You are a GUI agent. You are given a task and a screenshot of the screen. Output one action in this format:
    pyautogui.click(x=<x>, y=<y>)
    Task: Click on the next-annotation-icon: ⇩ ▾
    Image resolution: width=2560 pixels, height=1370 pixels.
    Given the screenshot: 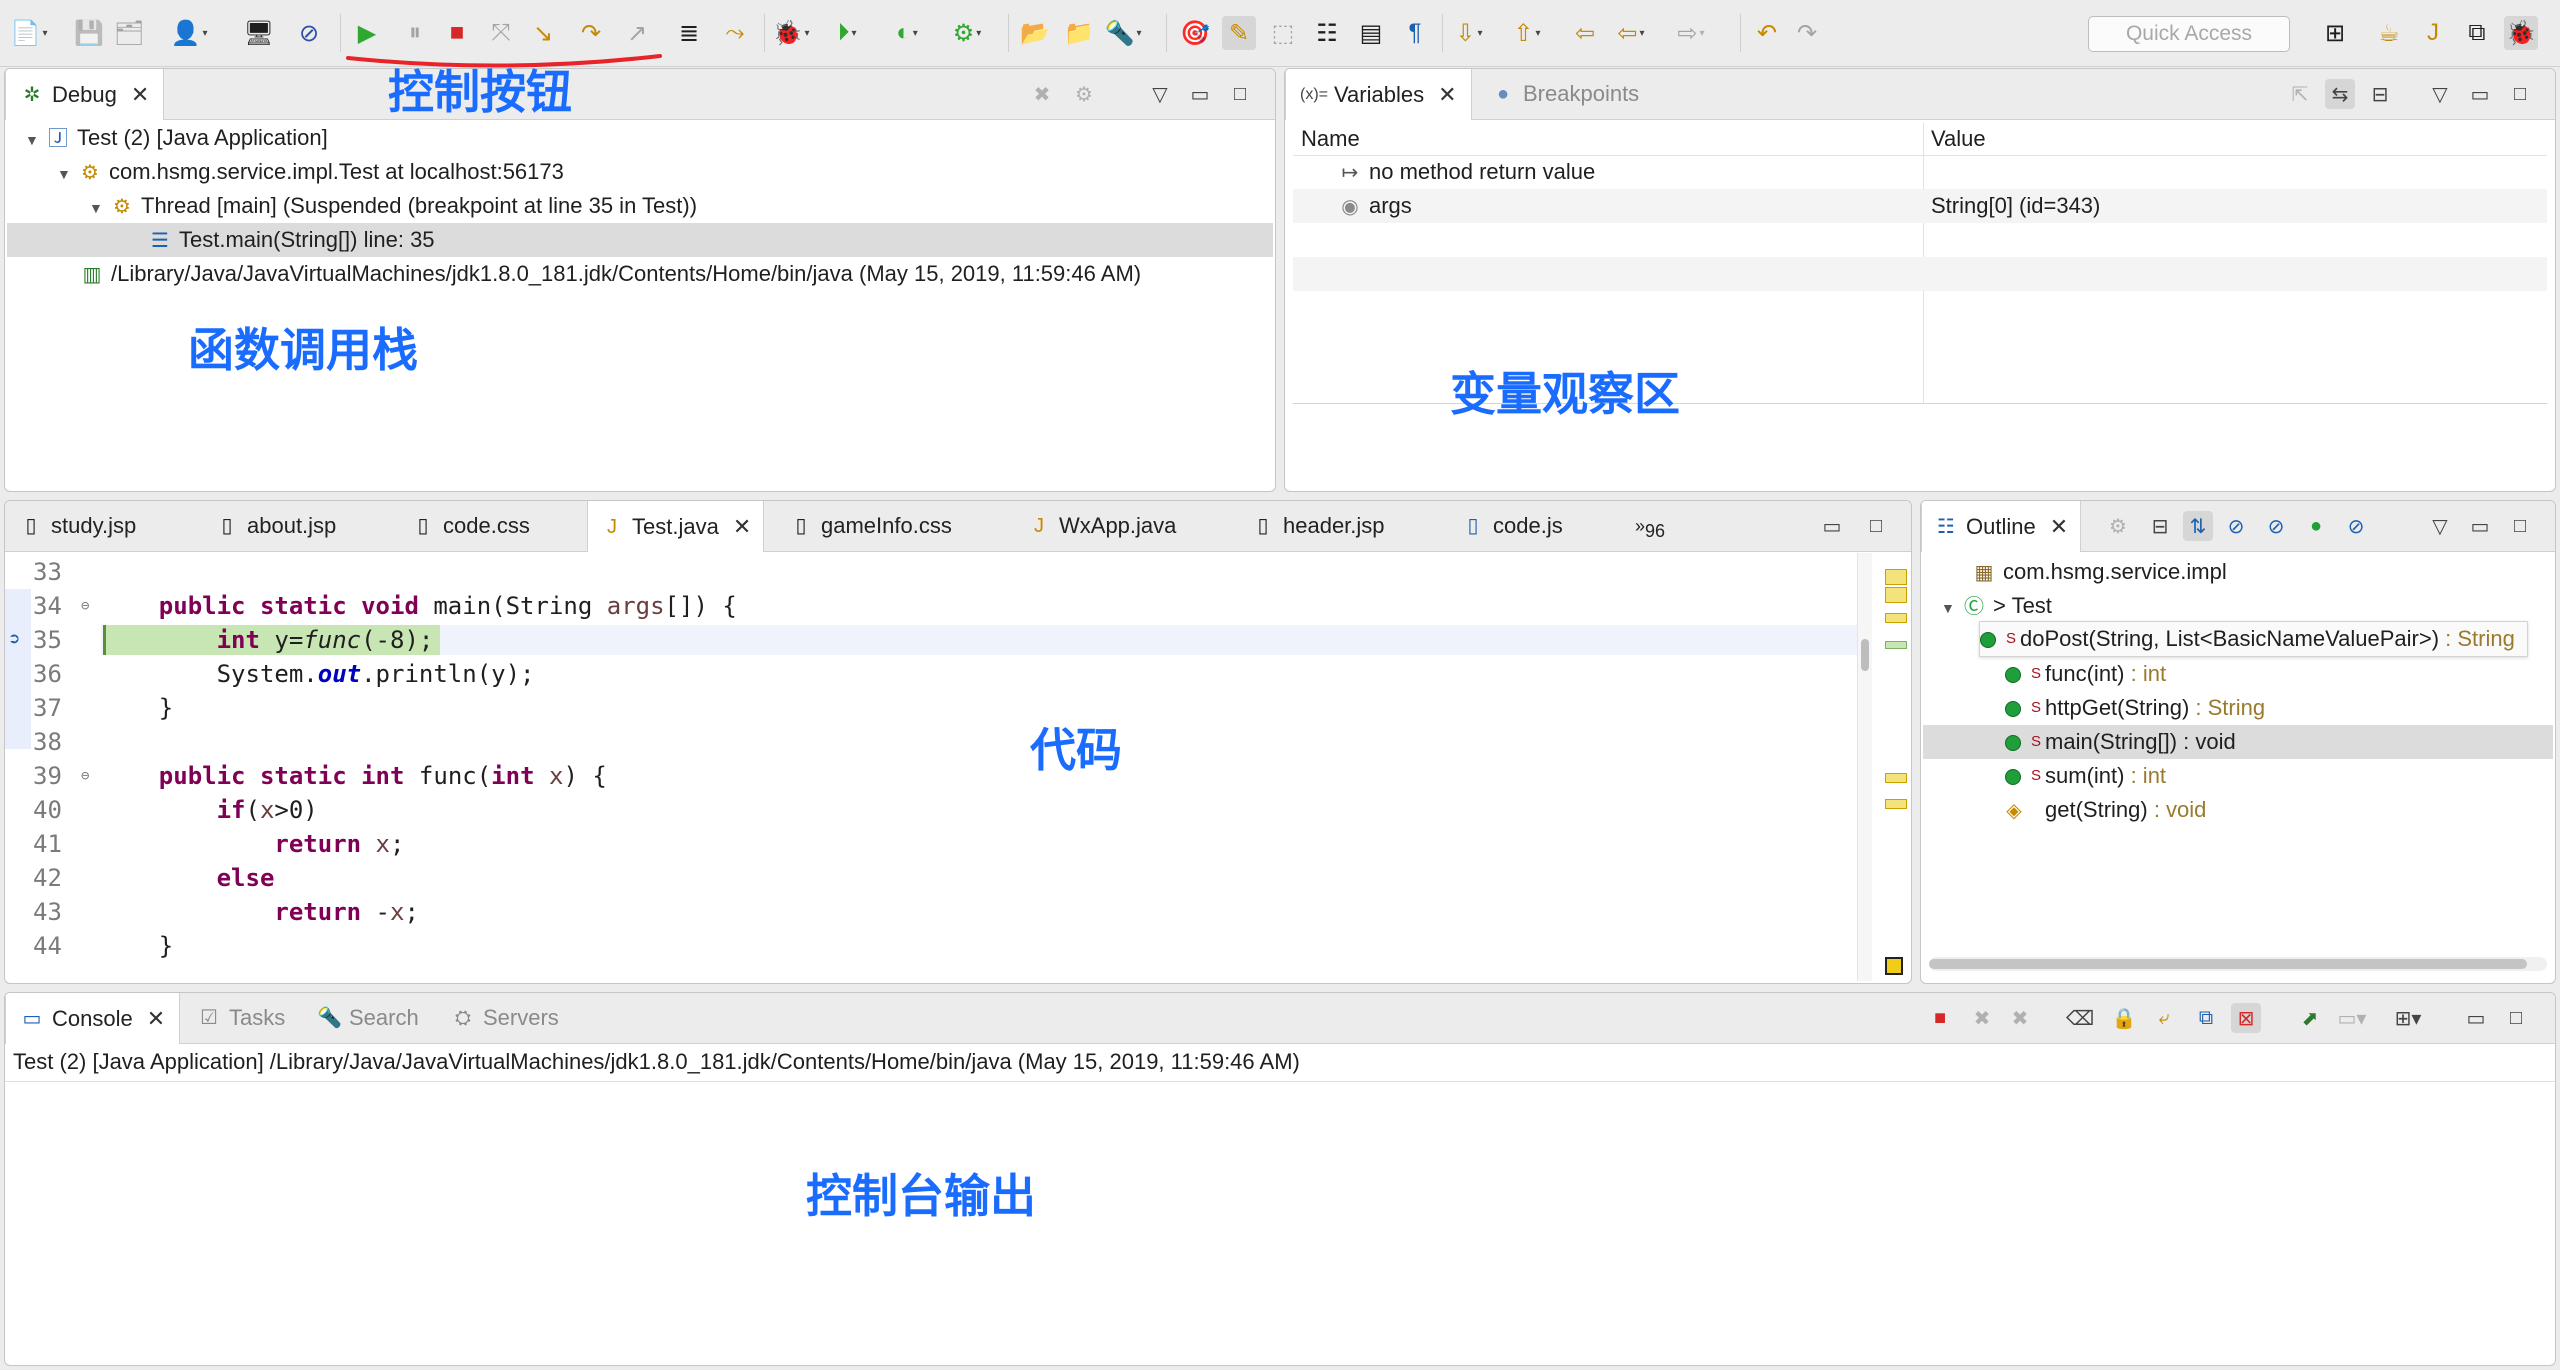 What is the action you would take?
    pyautogui.click(x=1469, y=33)
    